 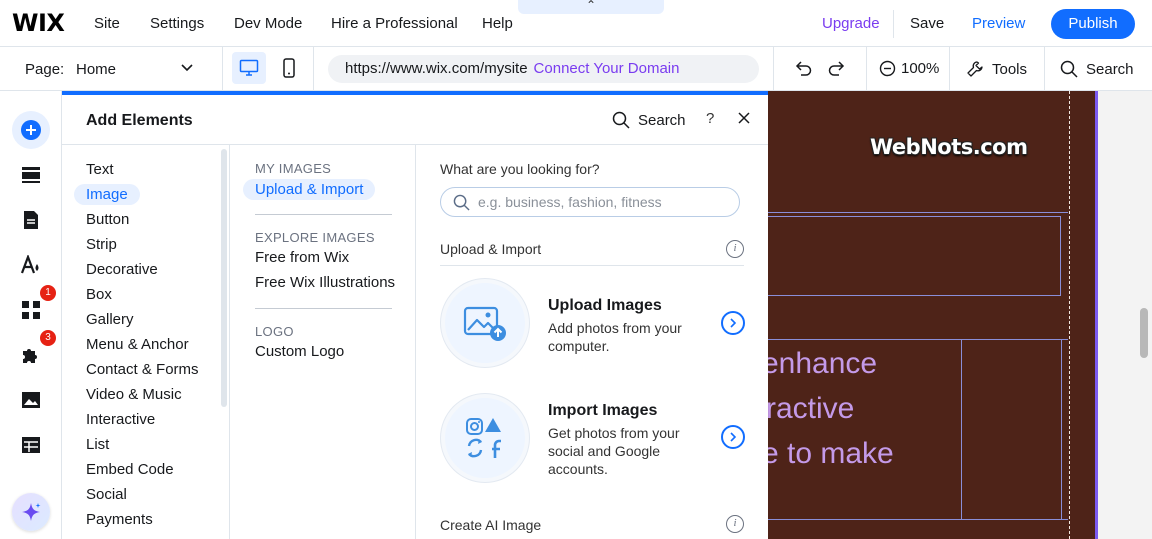 I want to click on menu-help: Help, so click(x=497, y=23).